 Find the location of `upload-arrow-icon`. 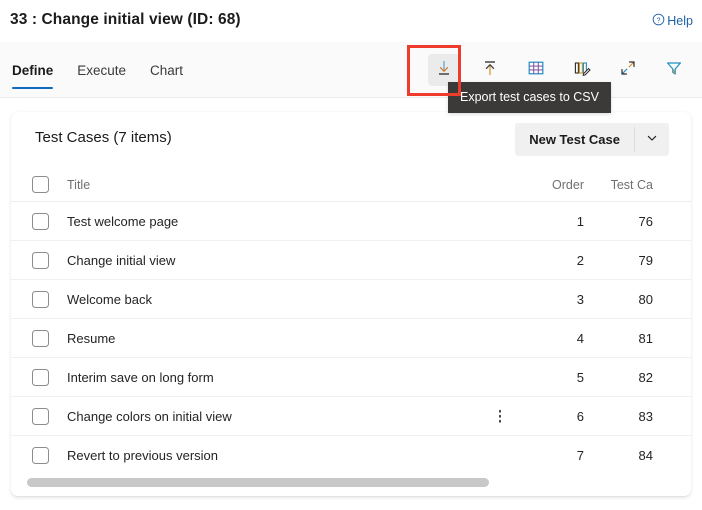

upload-arrow-icon is located at coordinates (490, 70).